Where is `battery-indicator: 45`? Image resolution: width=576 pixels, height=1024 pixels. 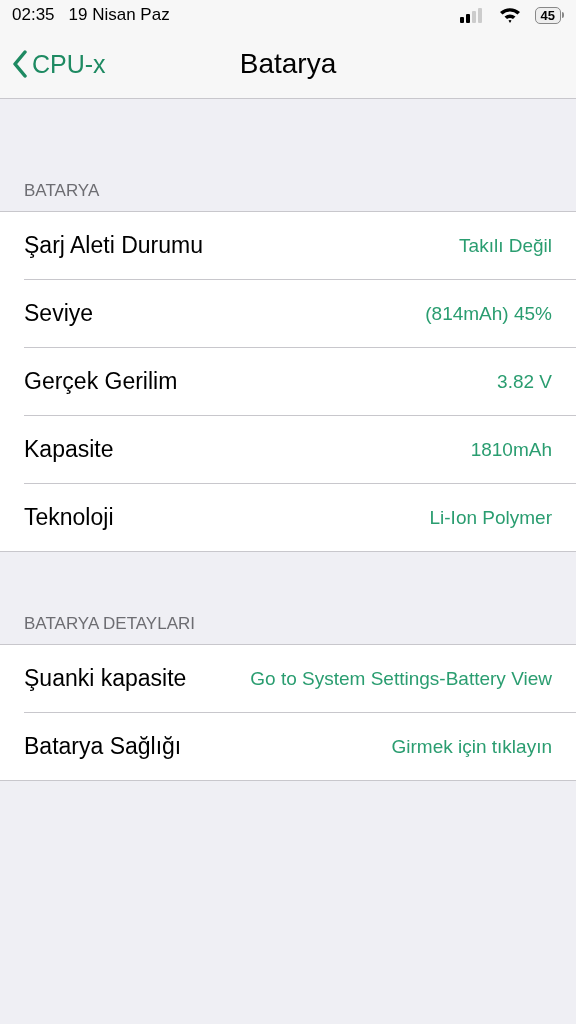 battery-indicator: 45 is located at coordinates (549, 15).